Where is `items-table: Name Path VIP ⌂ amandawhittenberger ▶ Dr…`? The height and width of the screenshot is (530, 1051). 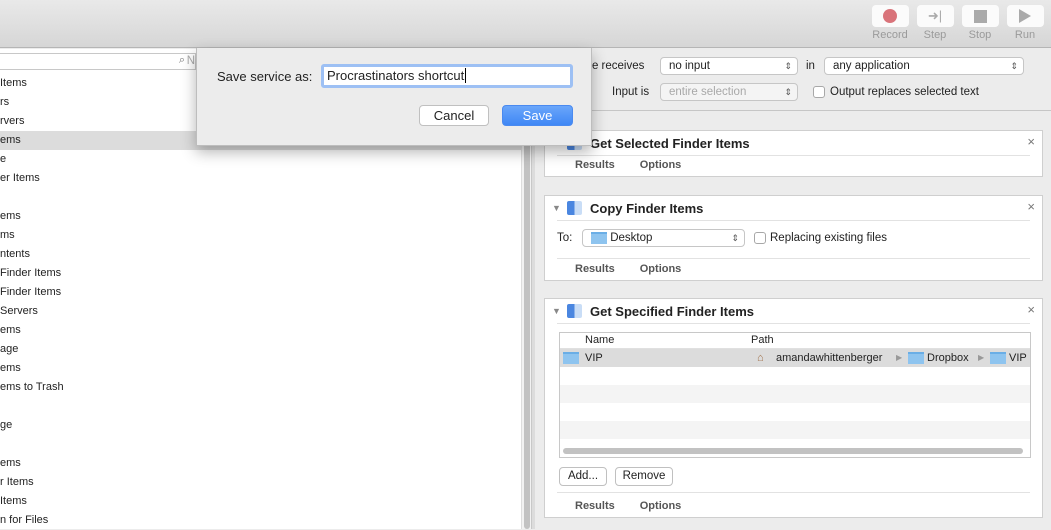
items-table: Name Path VIP ⌂ amandawhittenberger ▶ Dr… is located at coordinates (795, 395).